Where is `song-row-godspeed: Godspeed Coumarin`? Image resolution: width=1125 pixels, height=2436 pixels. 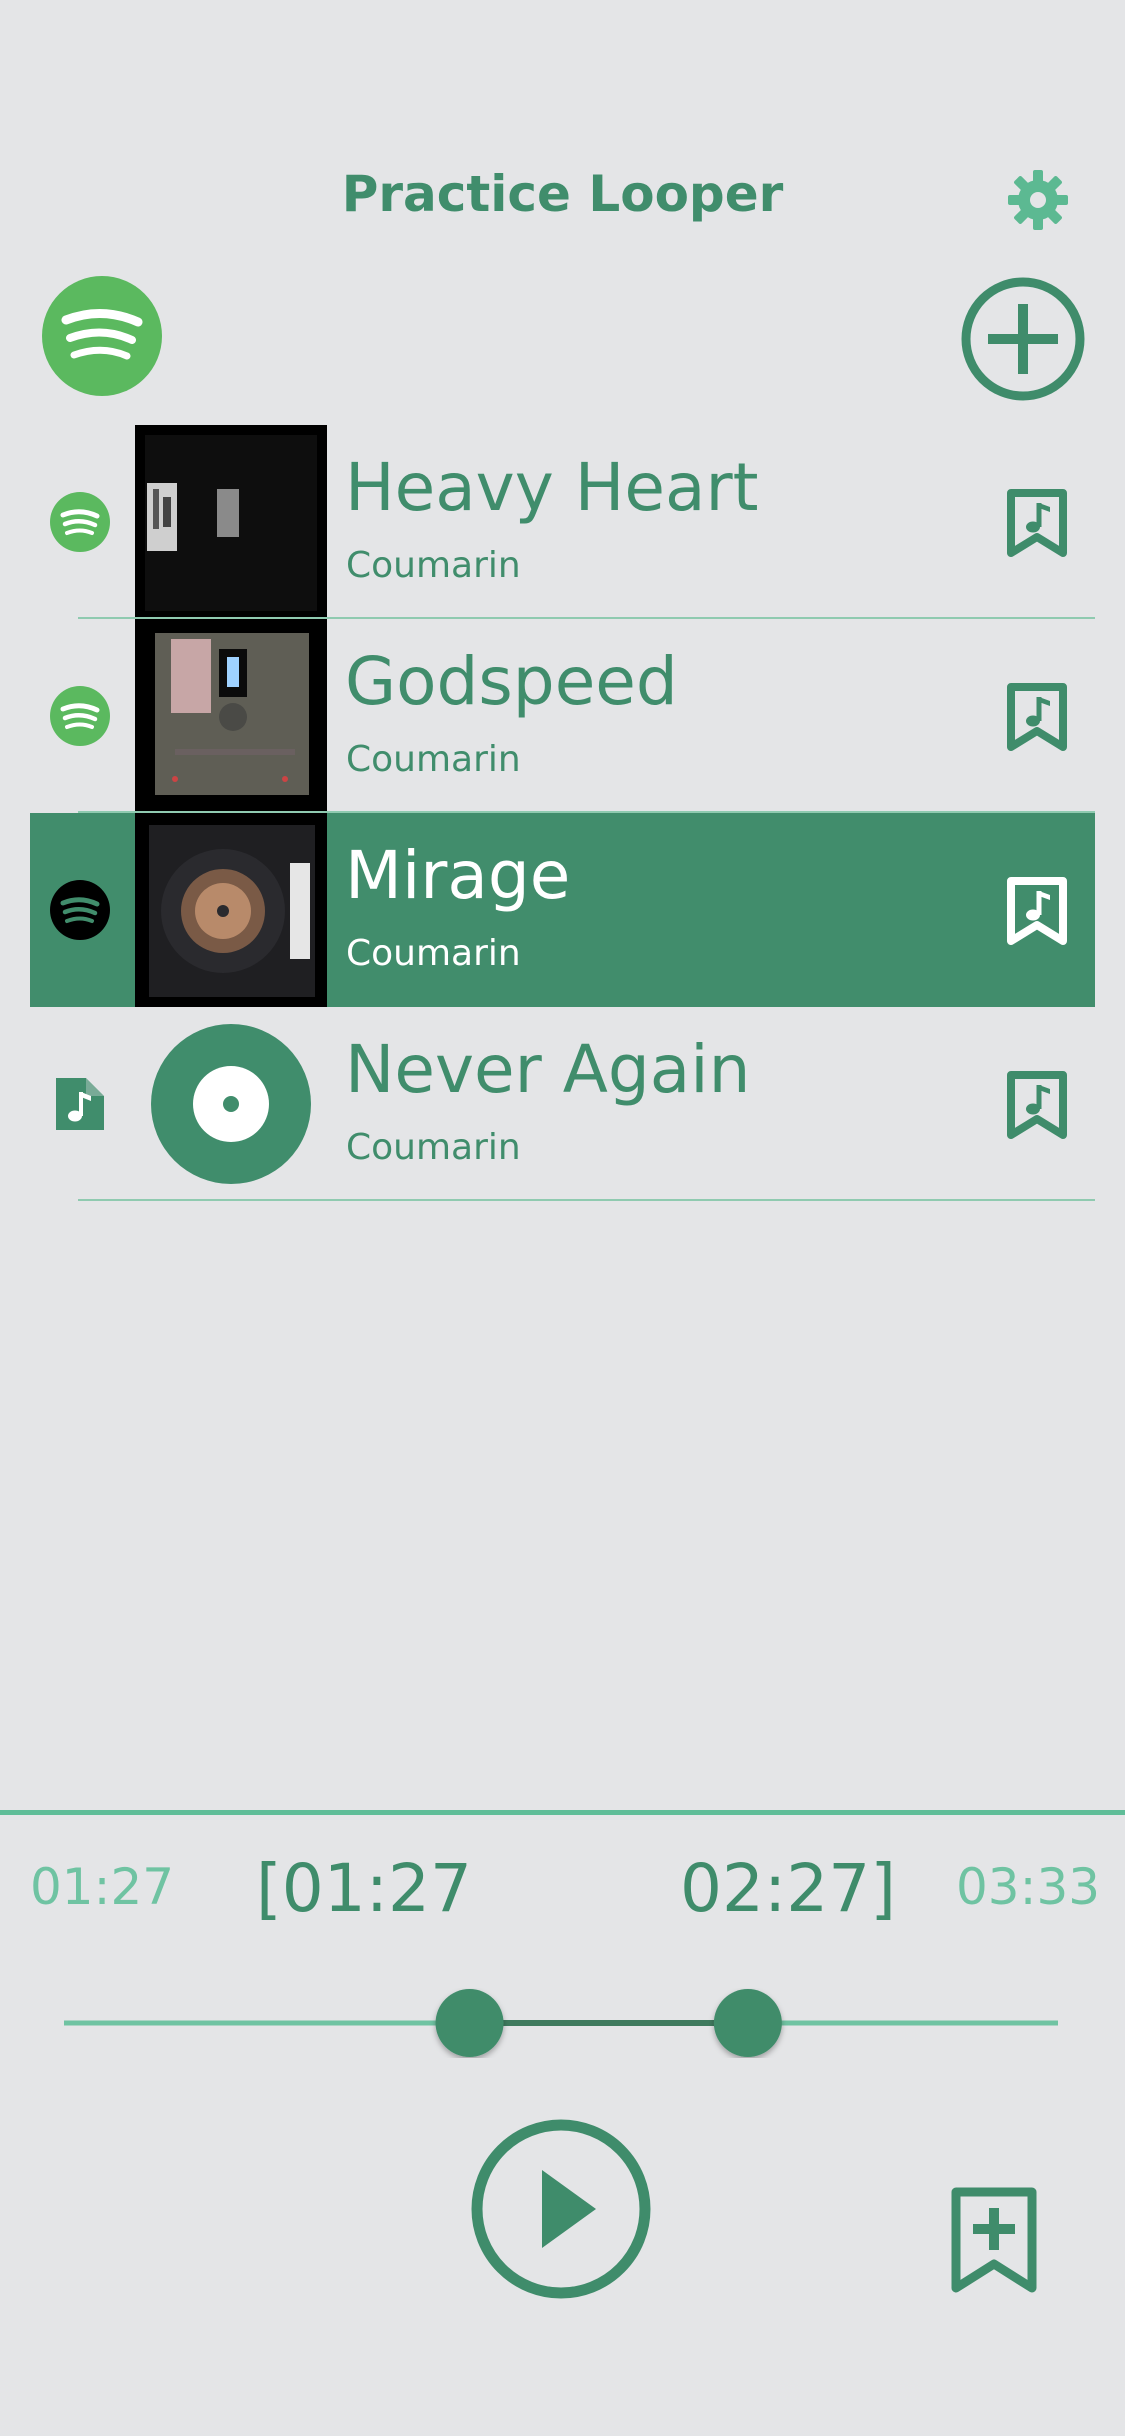
song-row-godspeed: Godspeed Coumarin is located at coordinates (562, 716).